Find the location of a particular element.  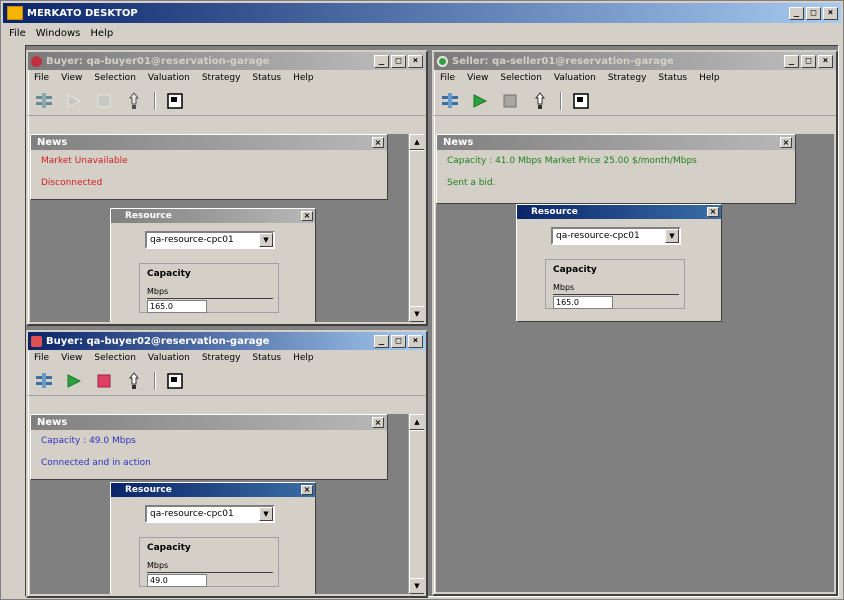

news-title: News is located at coordinates (52, 142).